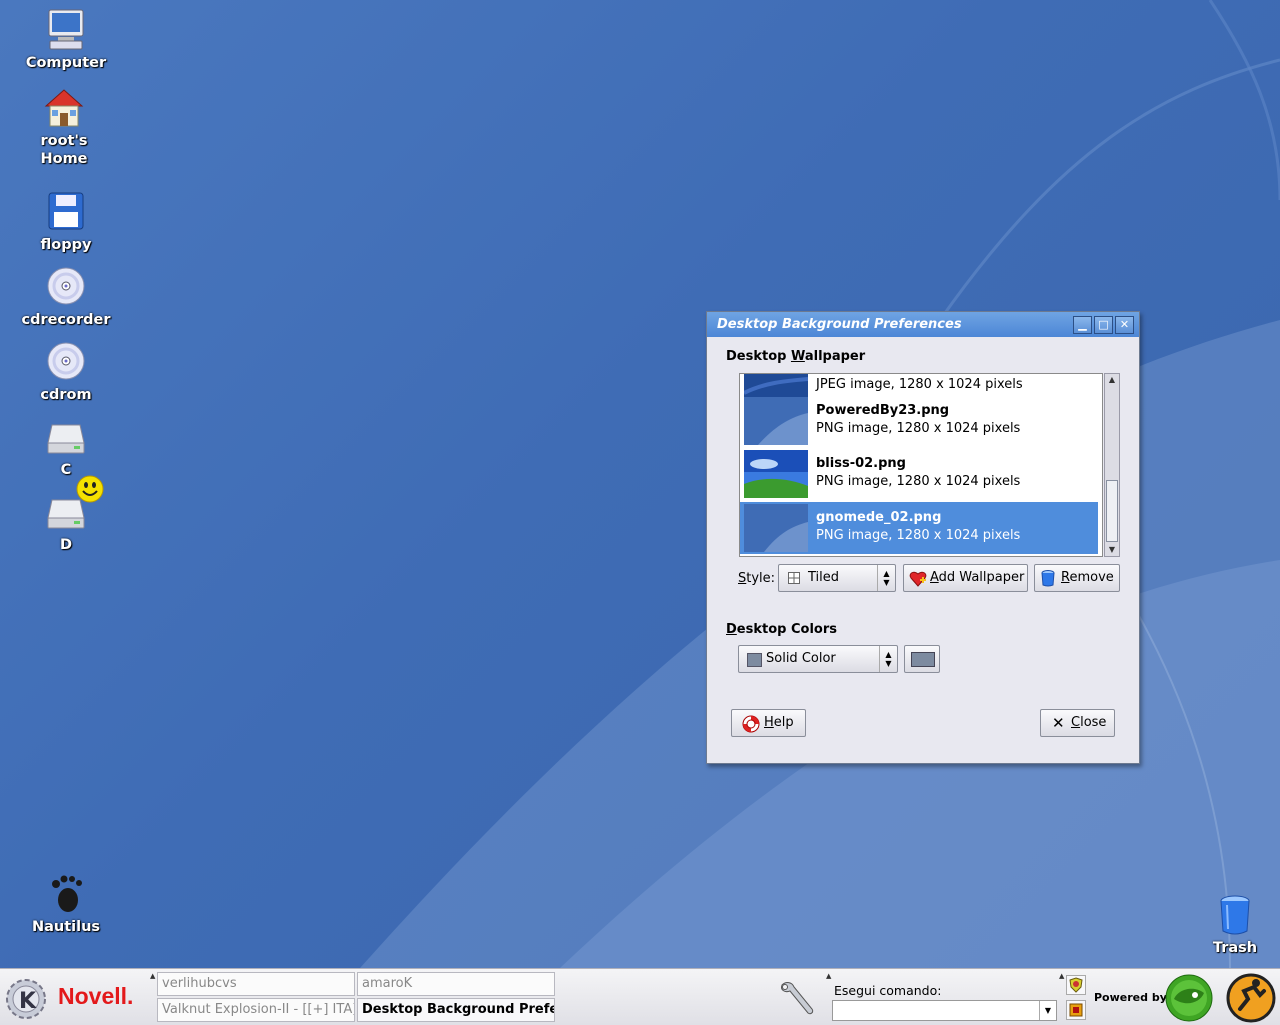  I want to click on wallpaper-name: gnomede_02.png, so click(879, 517).